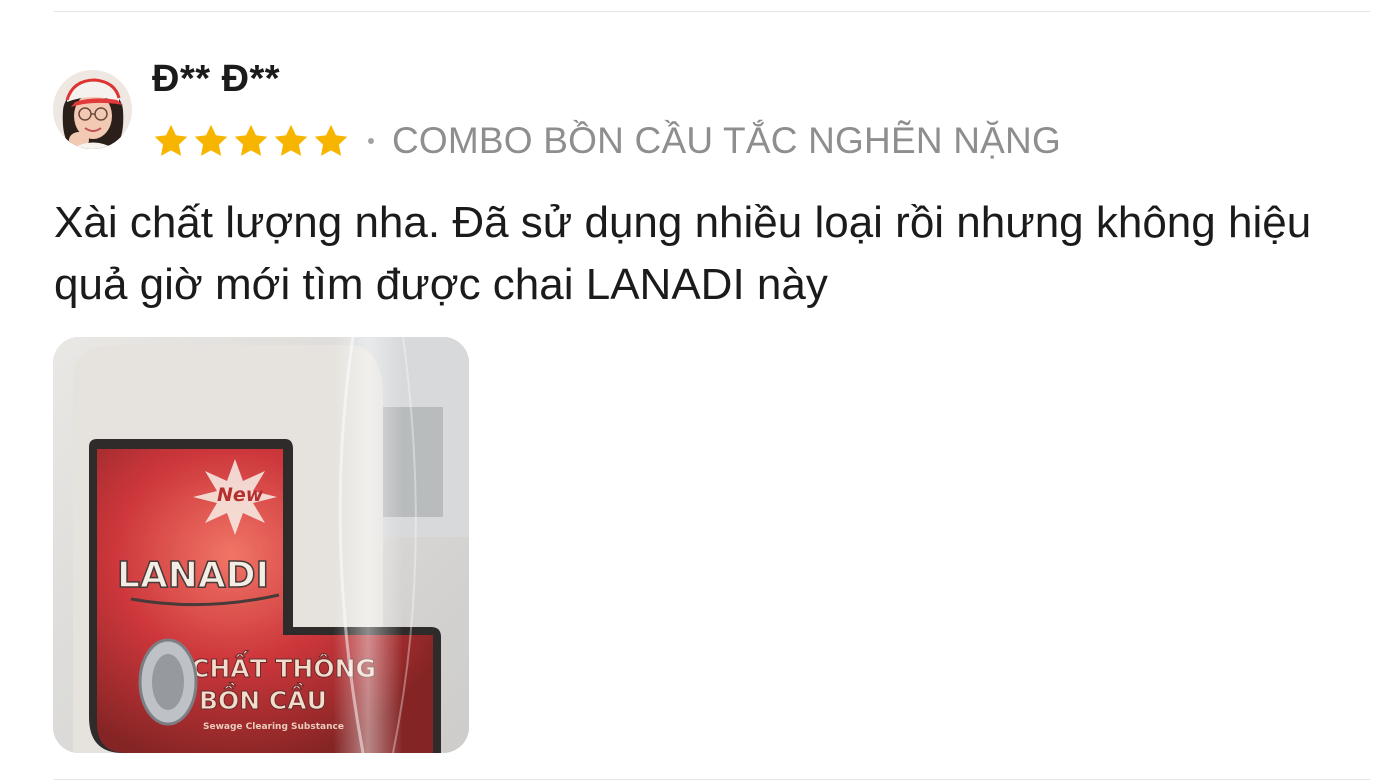  I want to click on bottom-divider, so click(712, 779).